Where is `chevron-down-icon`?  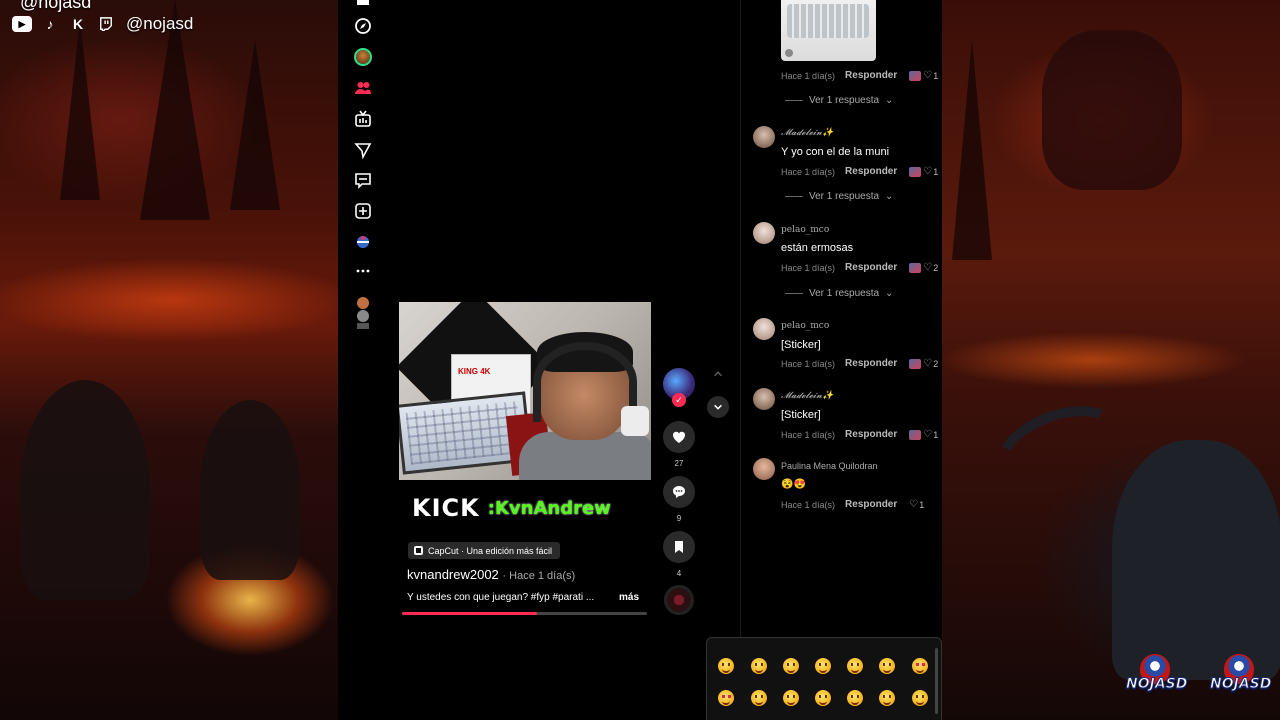
chevron-down-icon is located at coordinates (718, 407).